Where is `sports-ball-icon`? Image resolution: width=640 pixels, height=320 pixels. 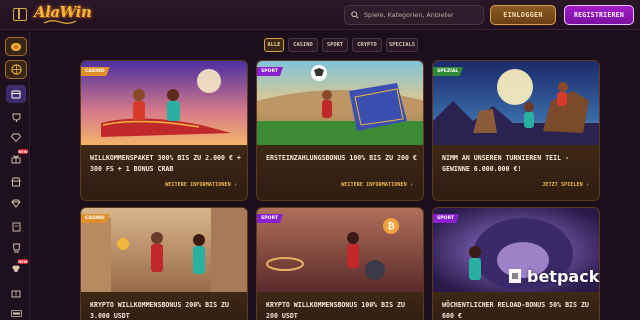 sports-ball-icon is located at coordinates (16, 69).